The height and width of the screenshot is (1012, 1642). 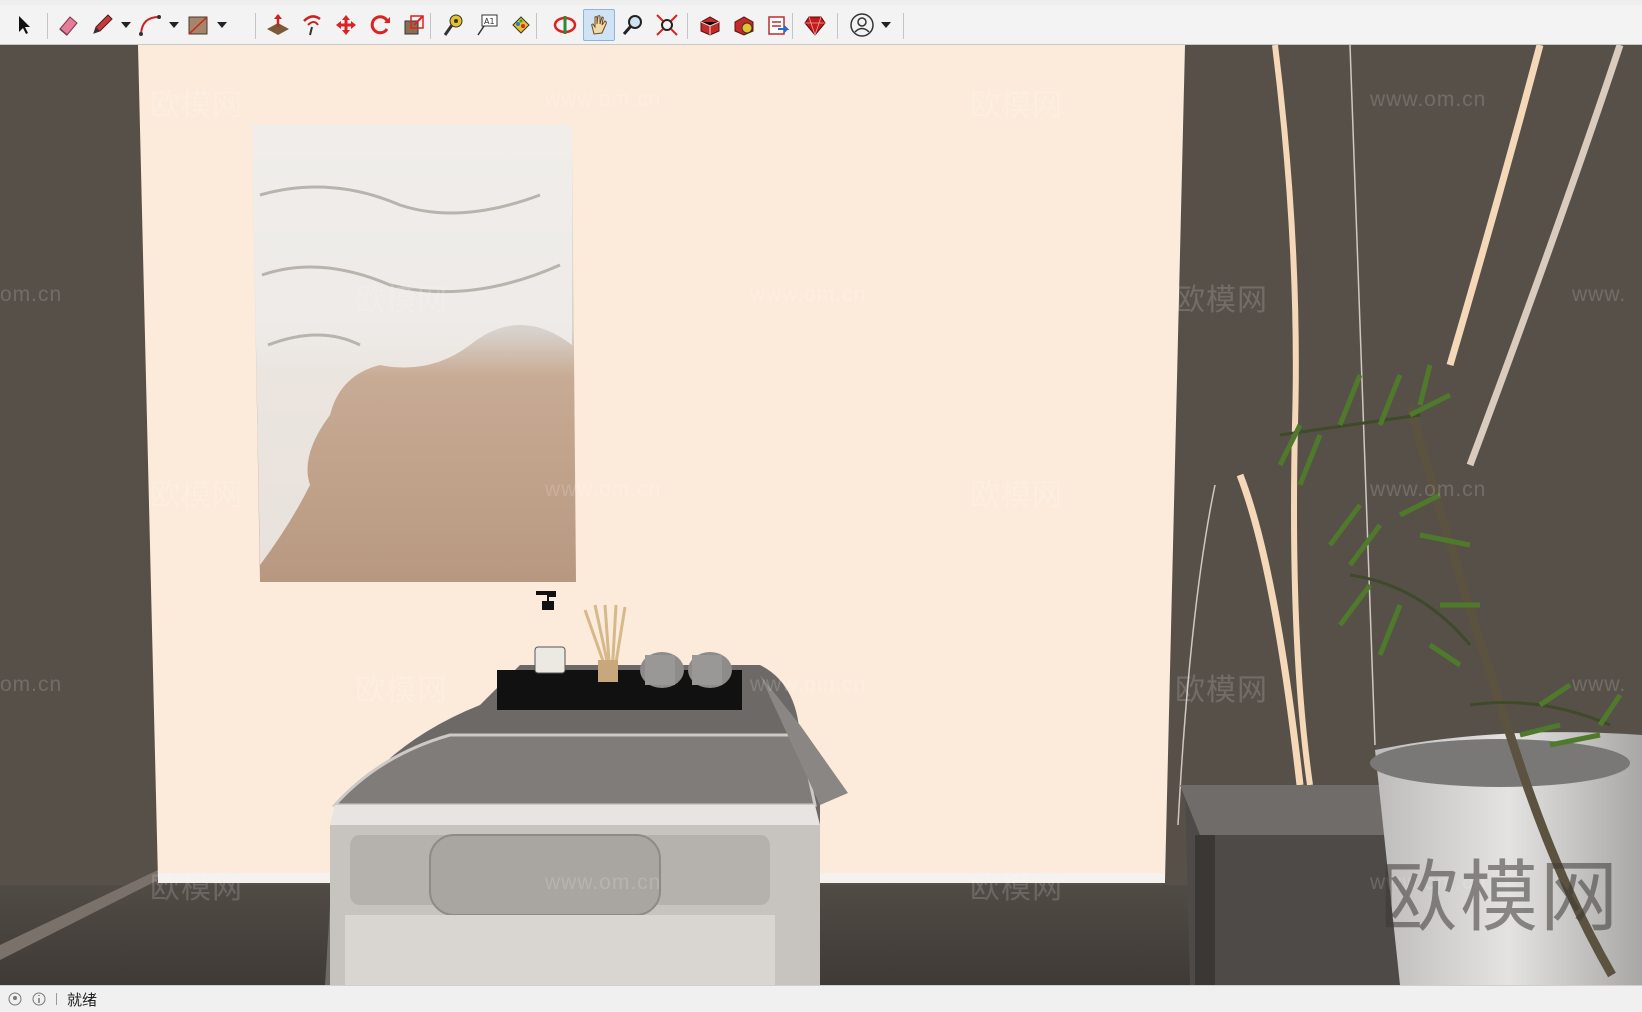 I want to click on ruby-console-button, so click(x=815, y=25).